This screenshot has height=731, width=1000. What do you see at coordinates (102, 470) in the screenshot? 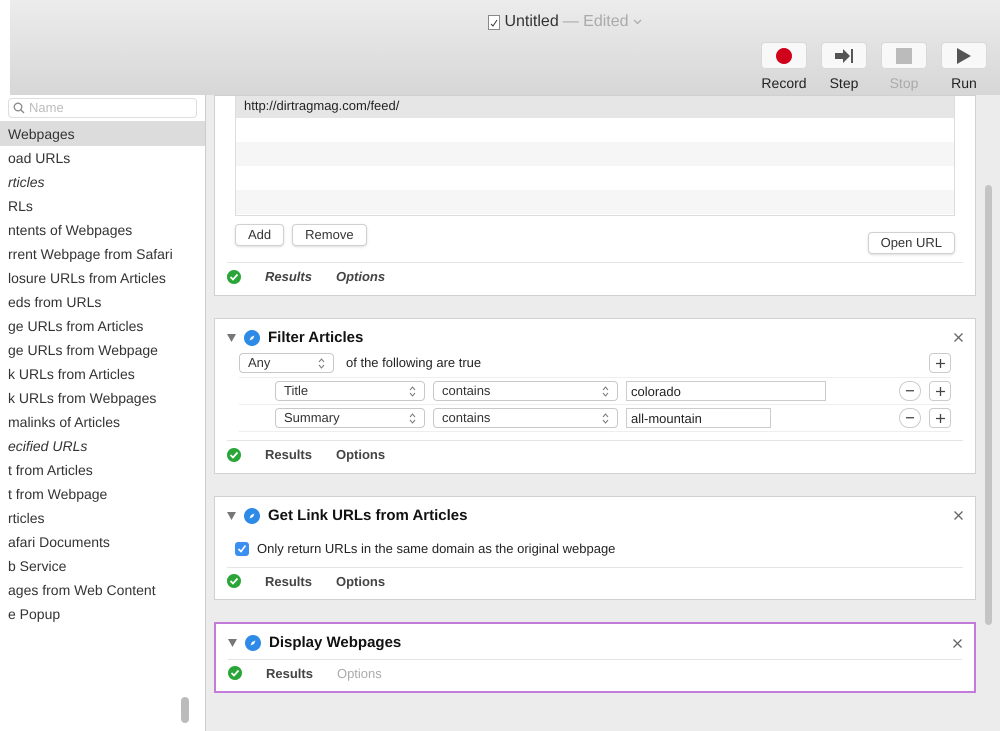
I see `library-item: t from Articles` at bounding box center [102, 470].